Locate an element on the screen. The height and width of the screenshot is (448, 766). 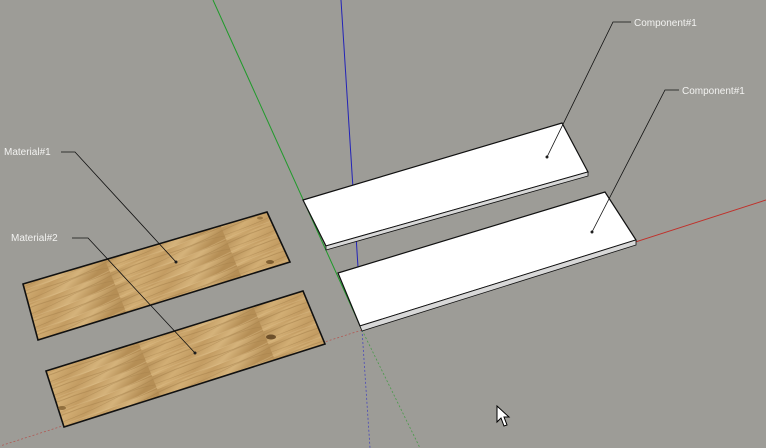
label-material-2: Material#2 is located at coordinates (34, 238).